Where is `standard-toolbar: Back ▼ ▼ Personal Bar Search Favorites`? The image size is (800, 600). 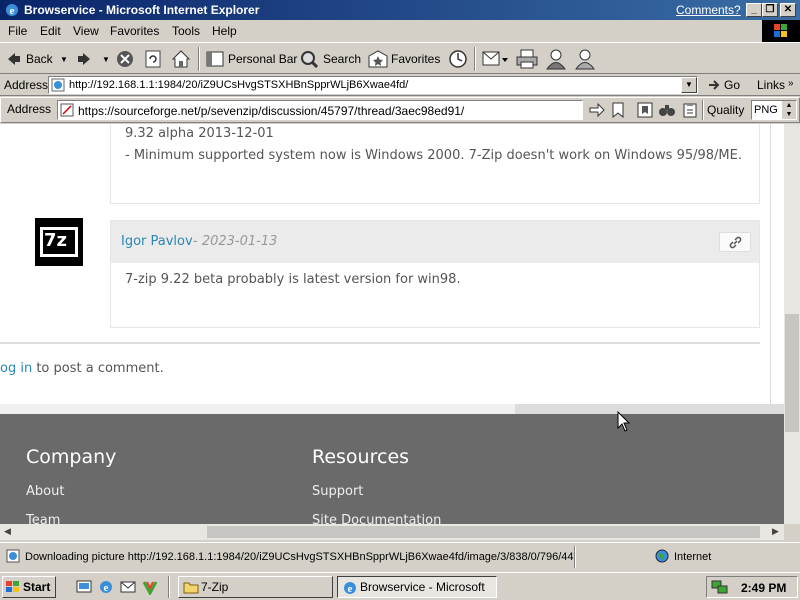 standard-toolbar: Back ▼ ▼ Personal Bar Search Favorites is located at coordinates (400, 58).